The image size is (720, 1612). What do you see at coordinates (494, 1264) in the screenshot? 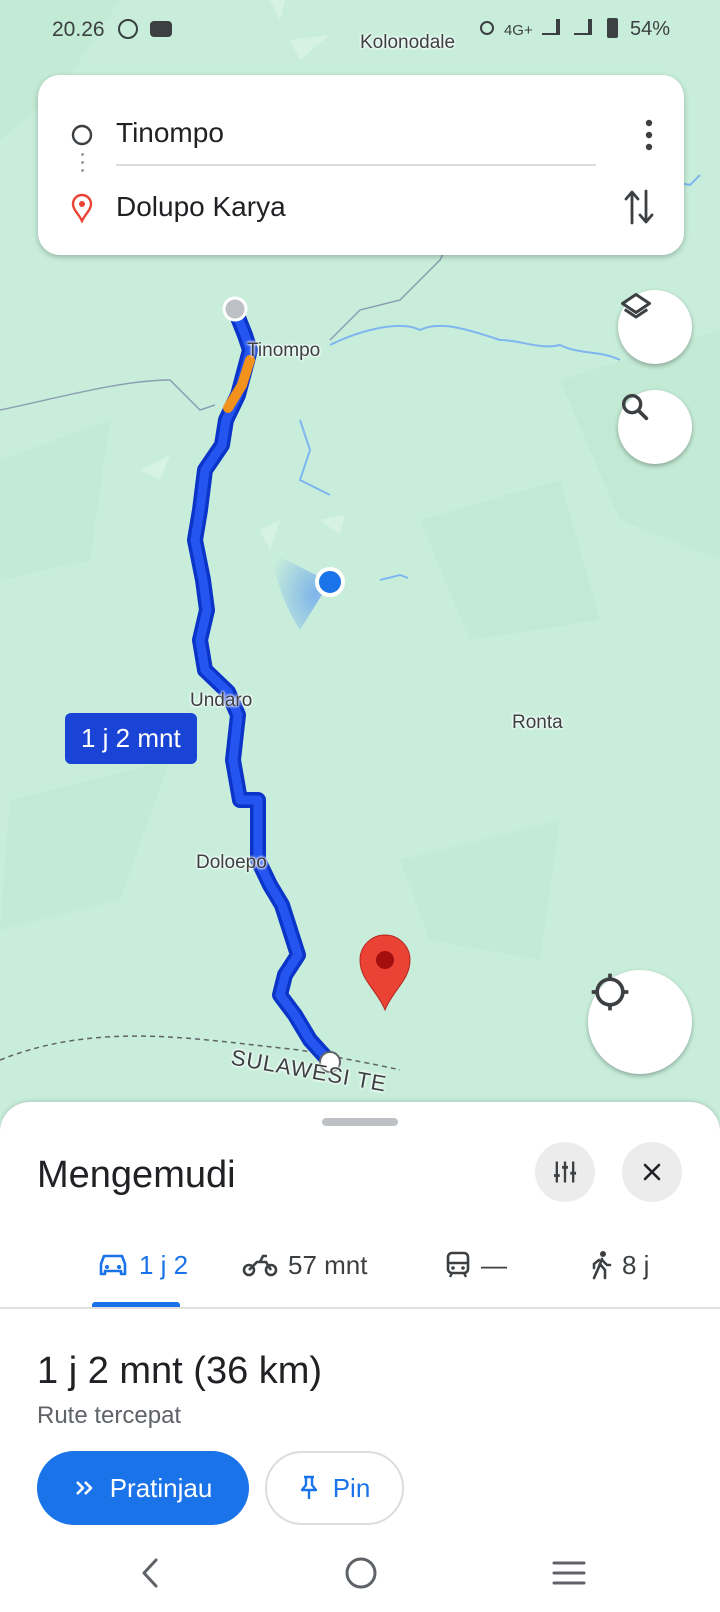
I see `mode-label-transit: —` at bounding box center [494, 1264].